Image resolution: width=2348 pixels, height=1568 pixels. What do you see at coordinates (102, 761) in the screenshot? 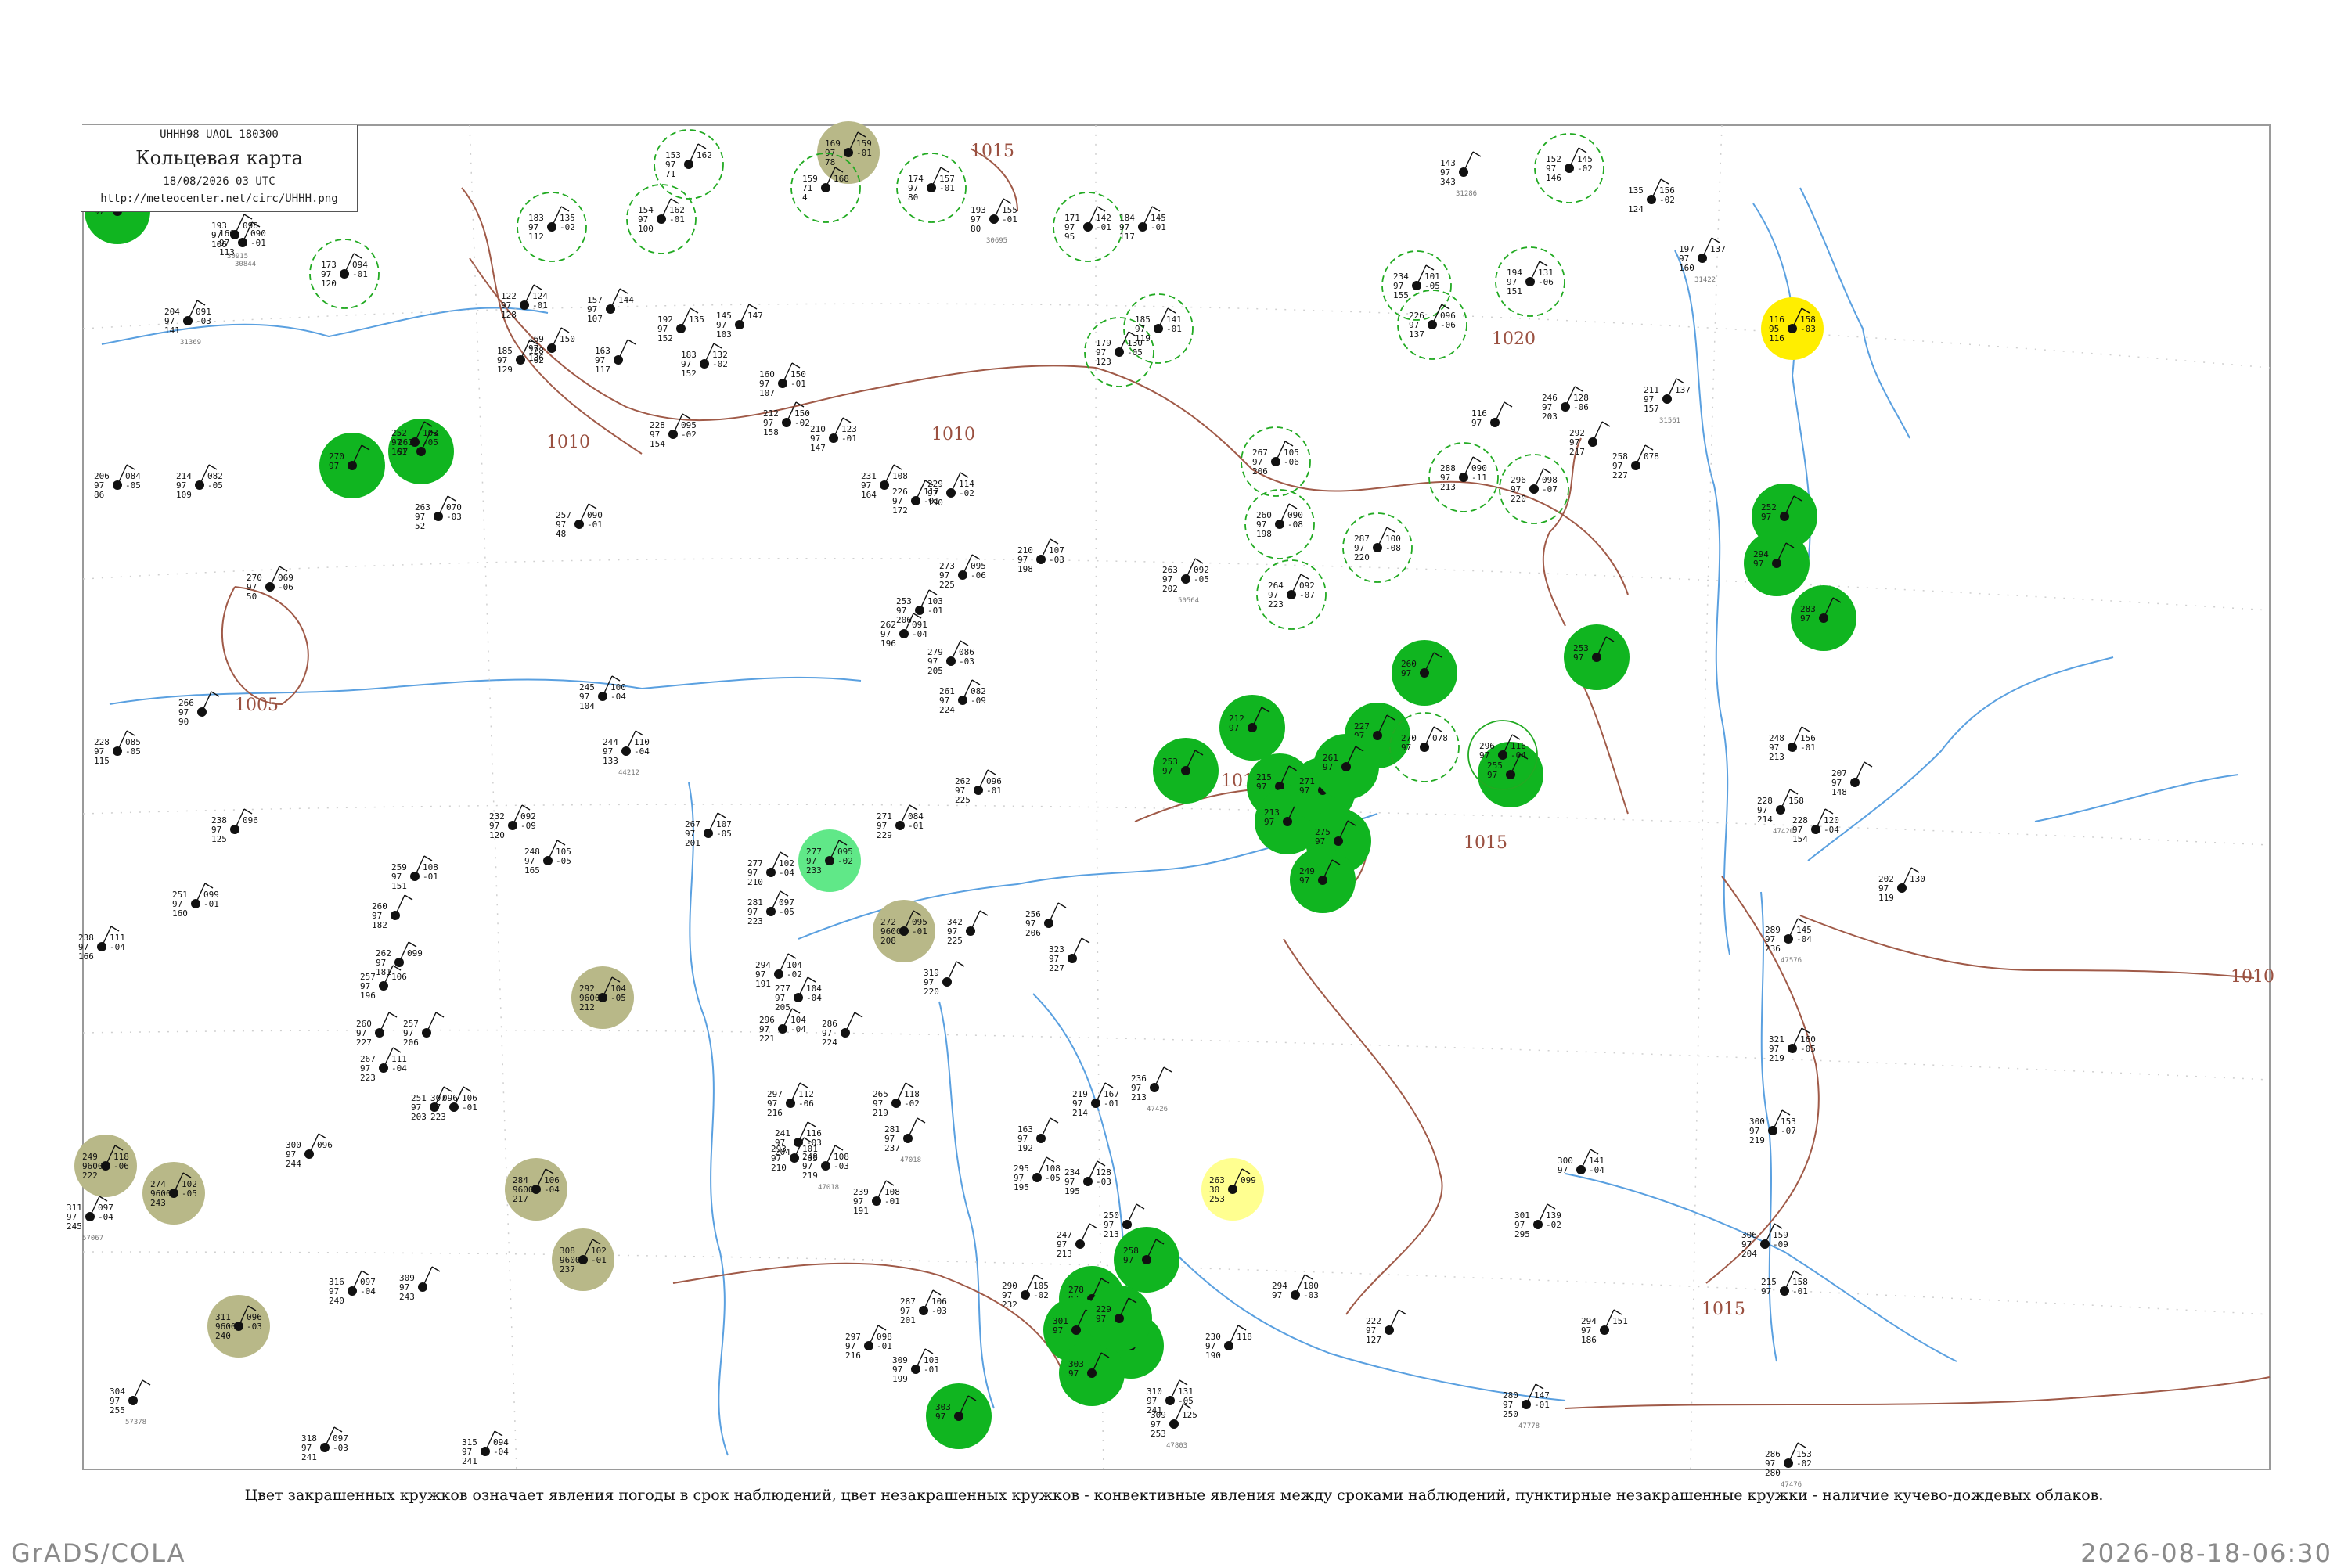
I see `station-visibility: 115` at bounding box center [102, 761].